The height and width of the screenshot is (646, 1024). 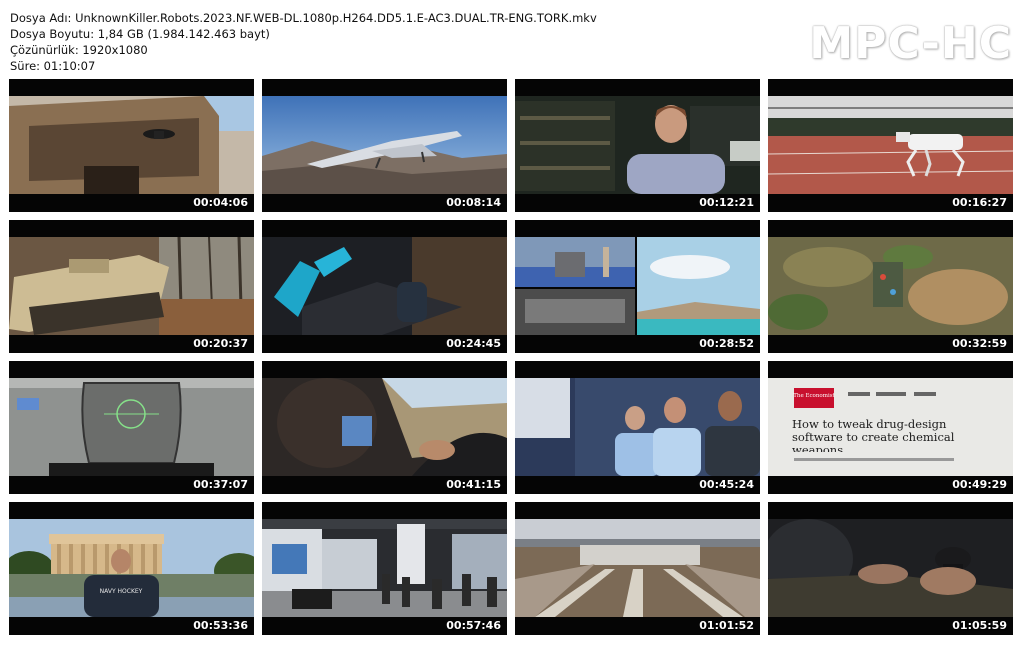 What do you see at coordinates (726, 484) in the screenshot?
I see `timestamp: 00:45:24` at bounding box center [726, 484].